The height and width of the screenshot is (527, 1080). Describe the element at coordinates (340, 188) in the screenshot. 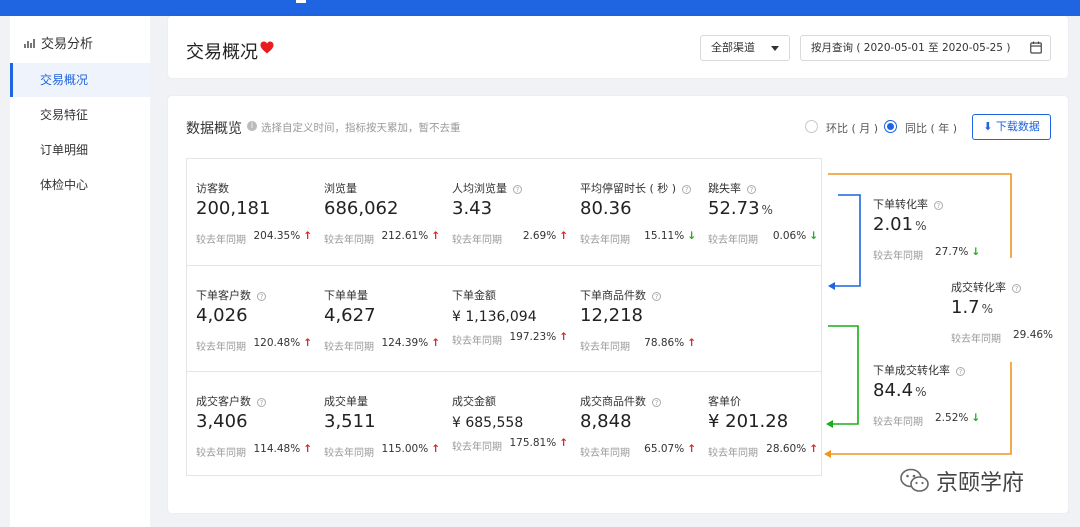

I see `metric-label: 浏览量` at that location.